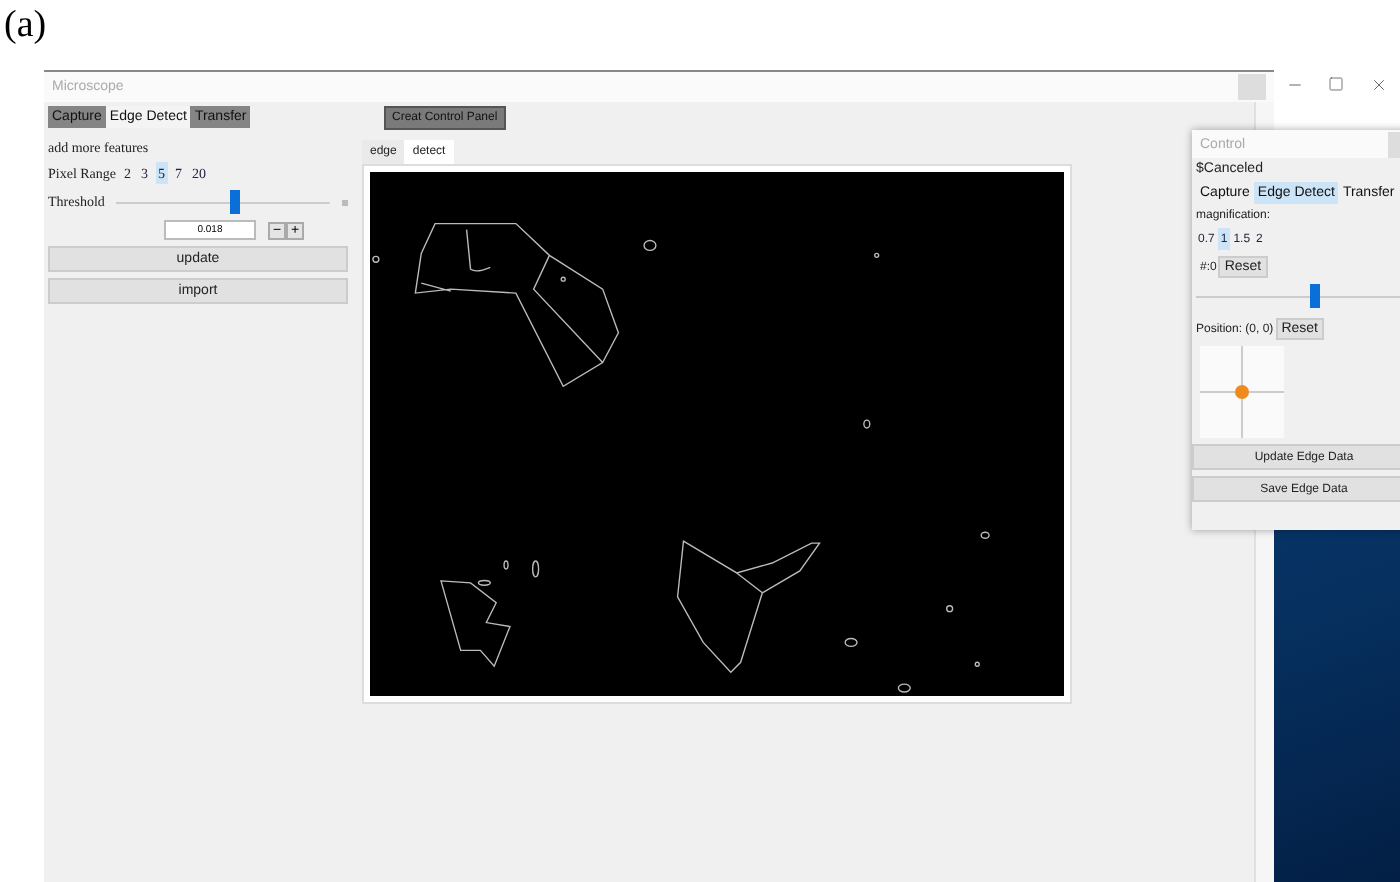 This screenshot has width=1400, height=882. I want to click on slider-end, so click(345, 202).